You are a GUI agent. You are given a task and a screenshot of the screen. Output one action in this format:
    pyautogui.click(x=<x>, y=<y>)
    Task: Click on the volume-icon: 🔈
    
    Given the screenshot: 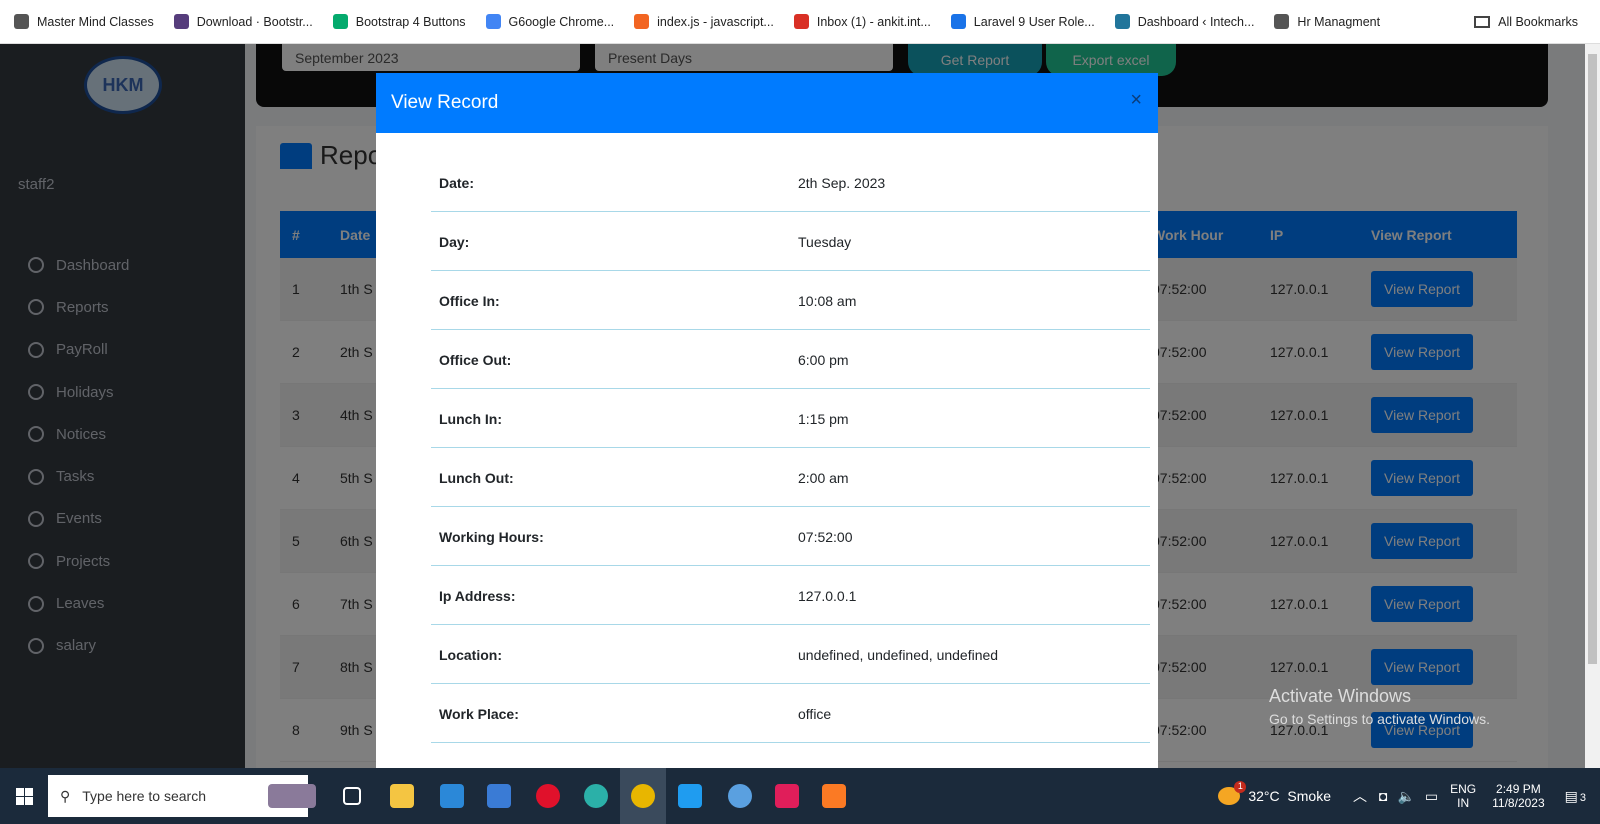 What is the action you would take?
    pyautogui.click(x=1405, y=796)
    